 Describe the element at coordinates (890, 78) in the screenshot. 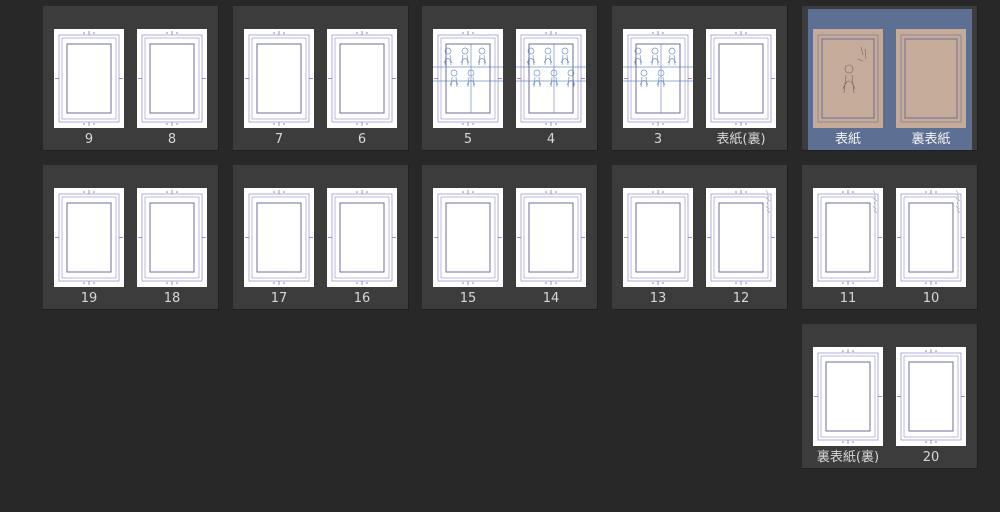

I see `page-spread: 表紙 裏表紙` at that location.